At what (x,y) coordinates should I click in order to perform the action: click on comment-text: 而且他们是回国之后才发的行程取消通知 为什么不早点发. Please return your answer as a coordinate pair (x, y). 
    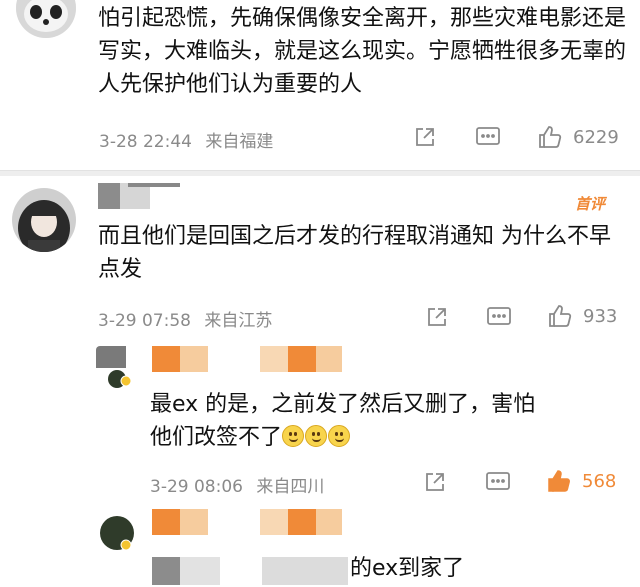
    Looking at the image, I should click on (354, 253).